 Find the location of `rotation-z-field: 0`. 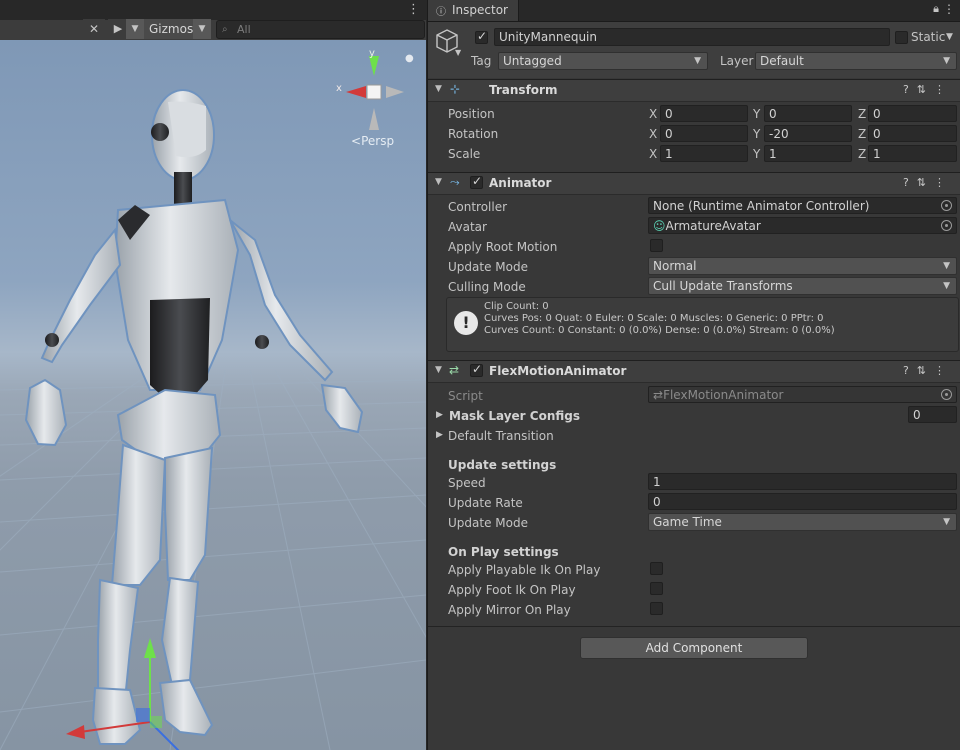

rotation-z-field: 0 is located at coordinates (912, 133).